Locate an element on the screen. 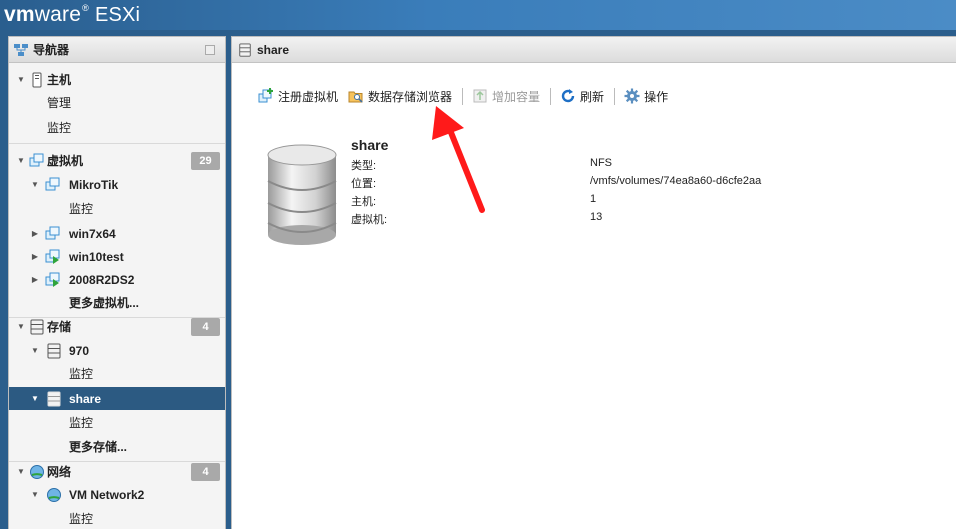 This screenshot has width=956, height=529. datastore-browser-icon is located at coordinates (355, 97).